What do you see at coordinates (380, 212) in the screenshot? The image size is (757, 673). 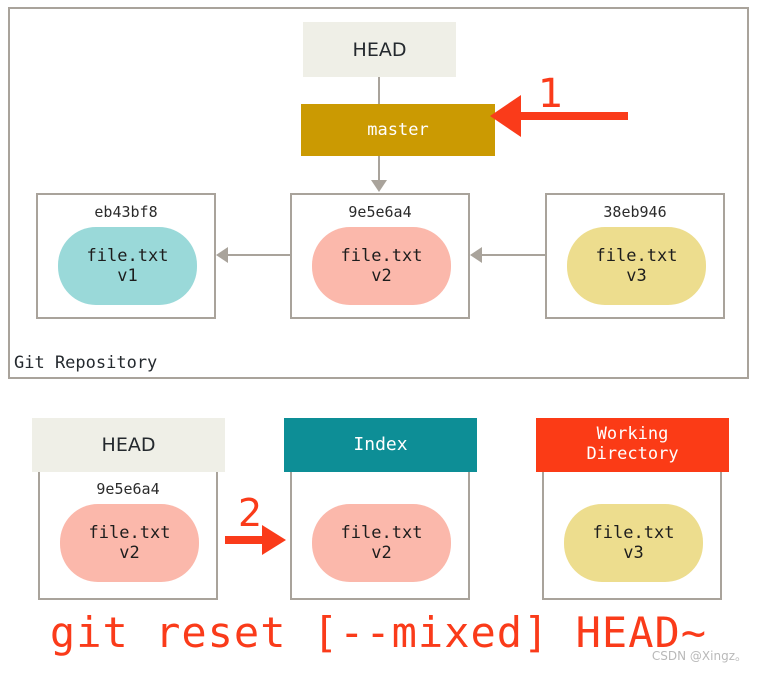 I see `commit-hash-9e5e6a4: 9e5e6a4` at bounding box center [380, 212].